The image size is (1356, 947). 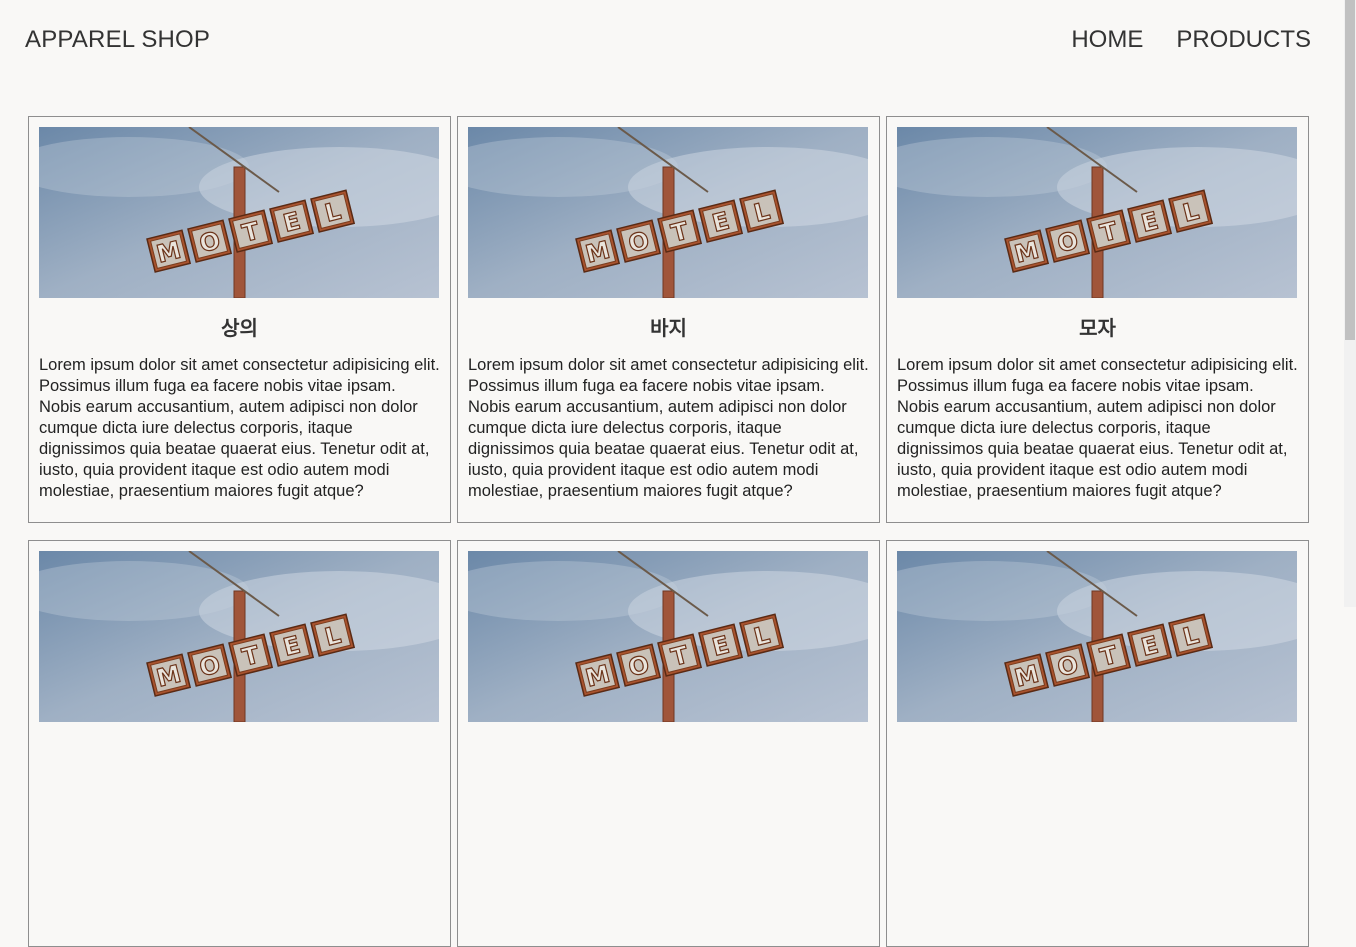 What do you see at coordinates (1107, 40) in the screenshot?
I see `nav-home-link: HOME` at bounding box center [1107, 40].